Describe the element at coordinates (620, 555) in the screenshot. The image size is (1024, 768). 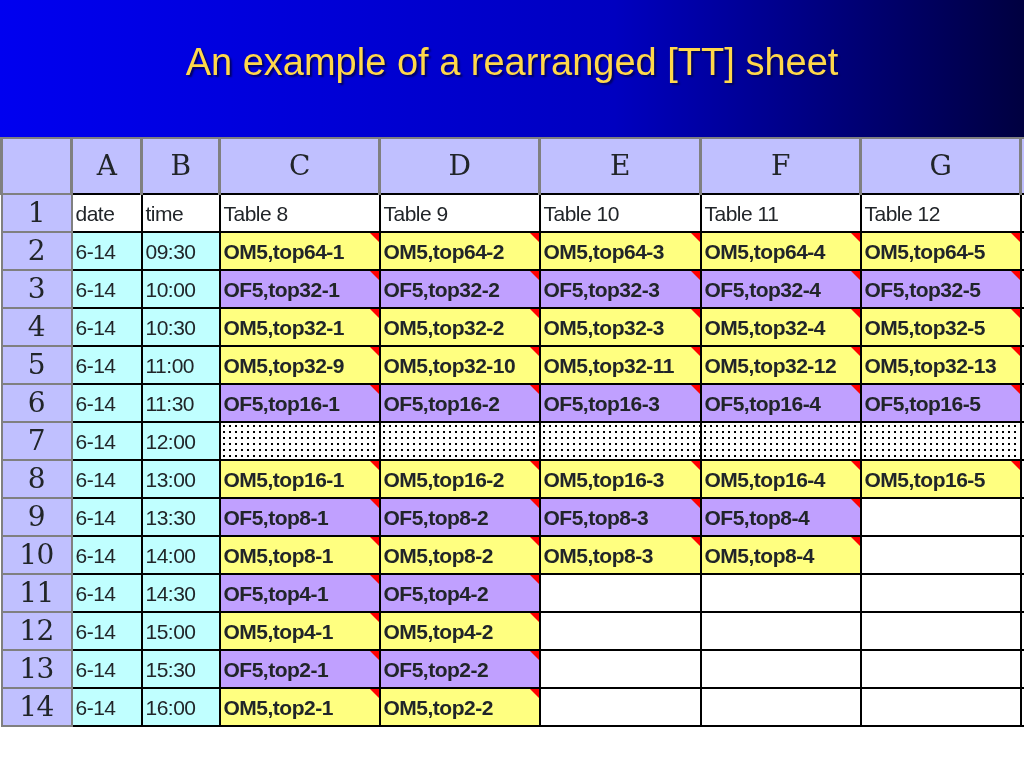
I see `table-cell: OM5,top8-3` at that location.